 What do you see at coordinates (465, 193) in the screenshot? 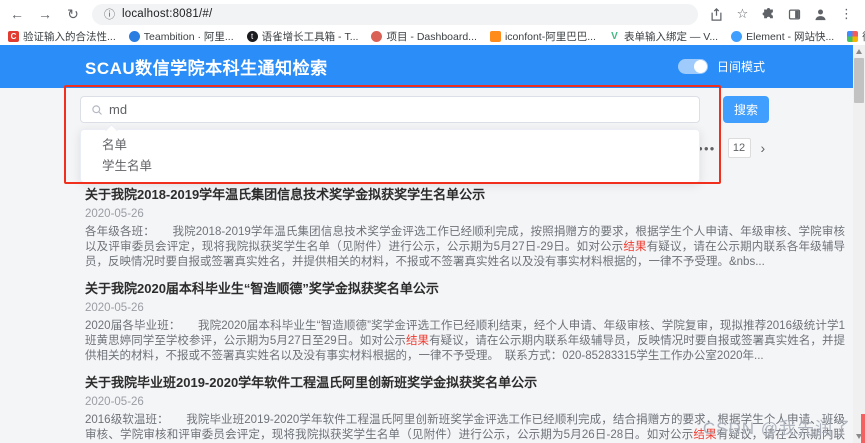
I see `notice-title-link: 关于我院2018-2019学年温氏集团信息技术奖学金拟获奖学生名单公示` at bounding box center [465, 193].